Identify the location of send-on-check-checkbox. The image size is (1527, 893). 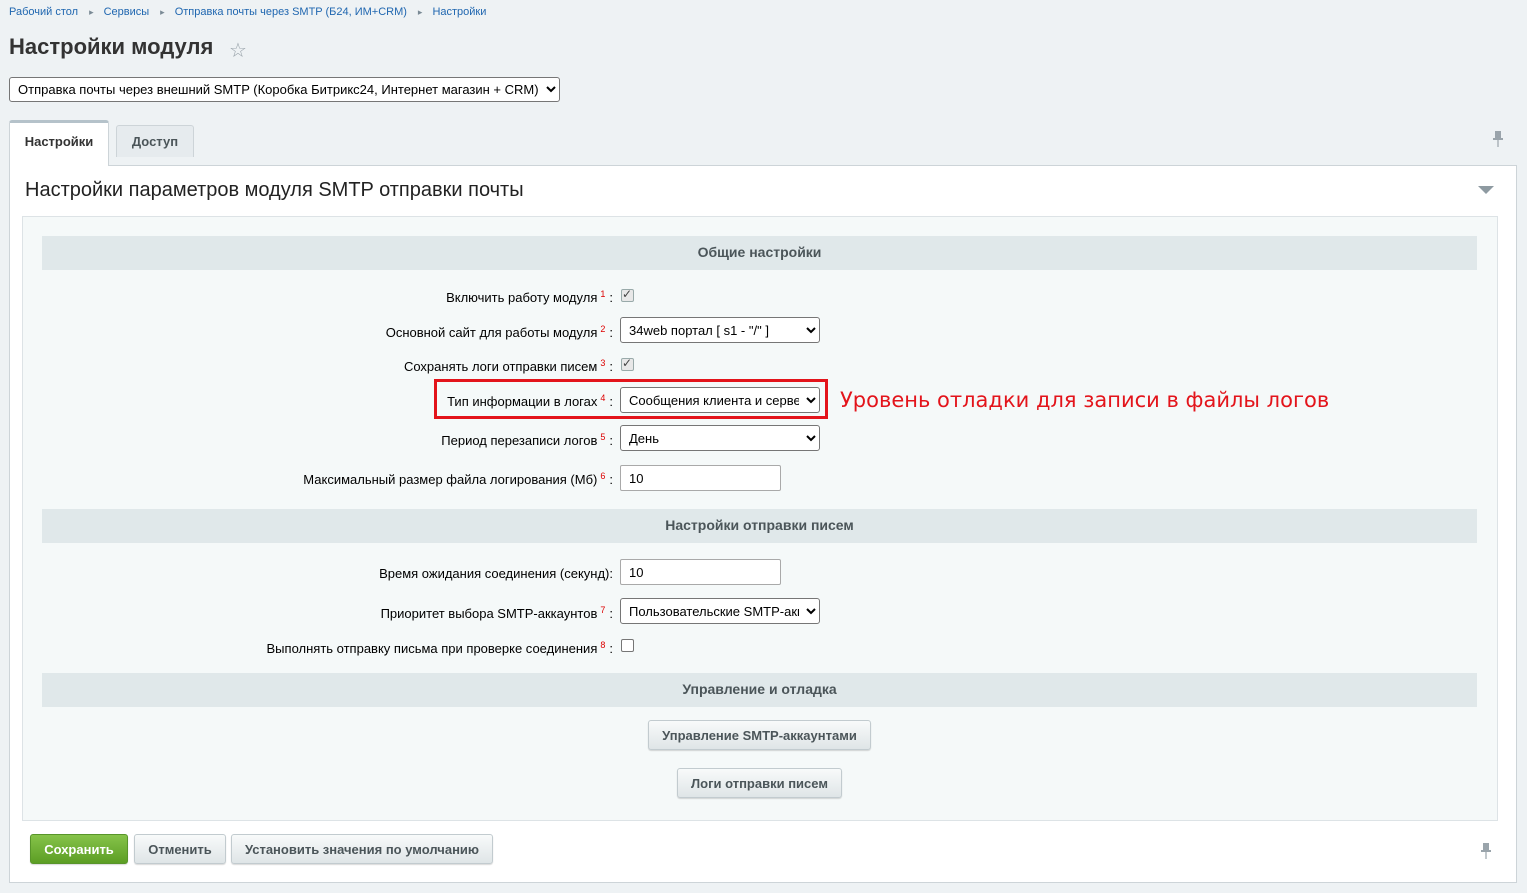
(627, 645).